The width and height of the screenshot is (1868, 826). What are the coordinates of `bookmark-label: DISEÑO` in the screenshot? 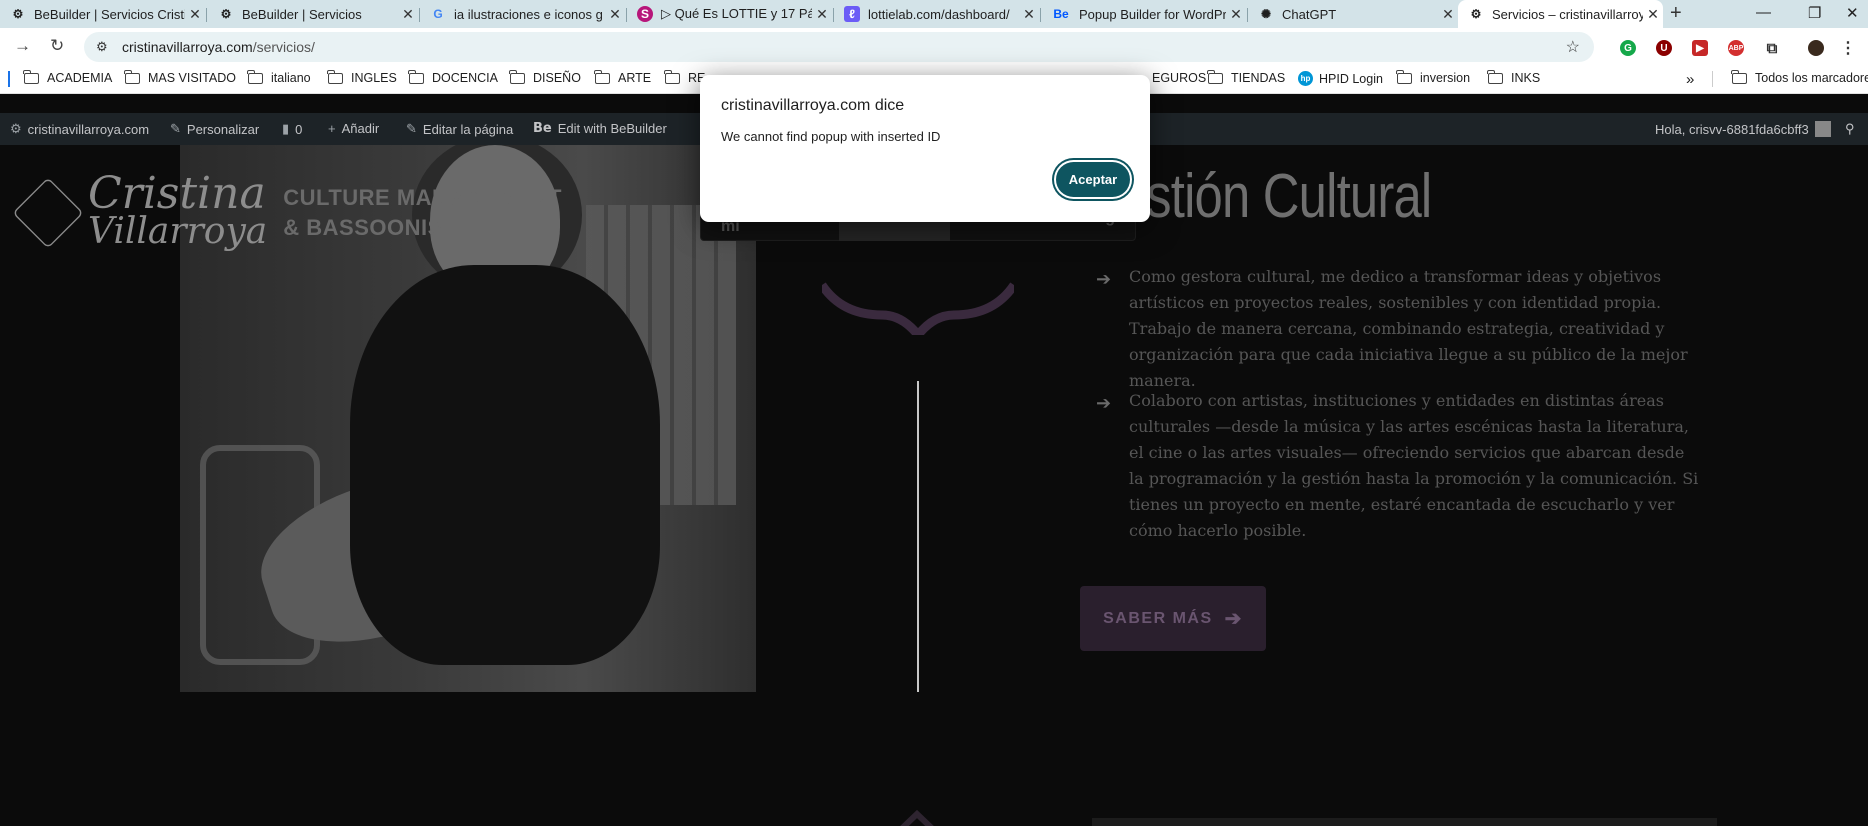 It's located at (557, 78).